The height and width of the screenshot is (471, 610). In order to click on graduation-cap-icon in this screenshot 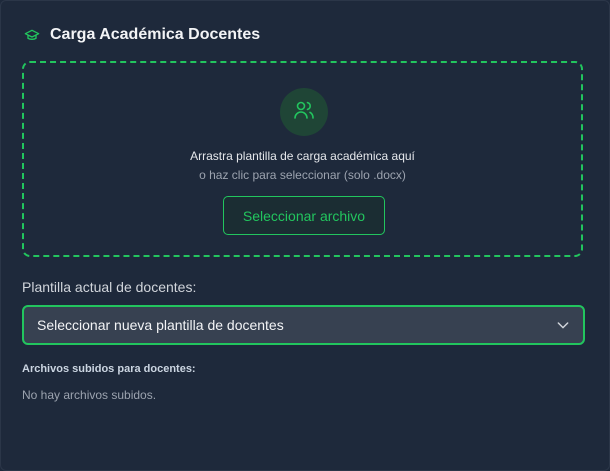, I will do `click(32, 35)`.